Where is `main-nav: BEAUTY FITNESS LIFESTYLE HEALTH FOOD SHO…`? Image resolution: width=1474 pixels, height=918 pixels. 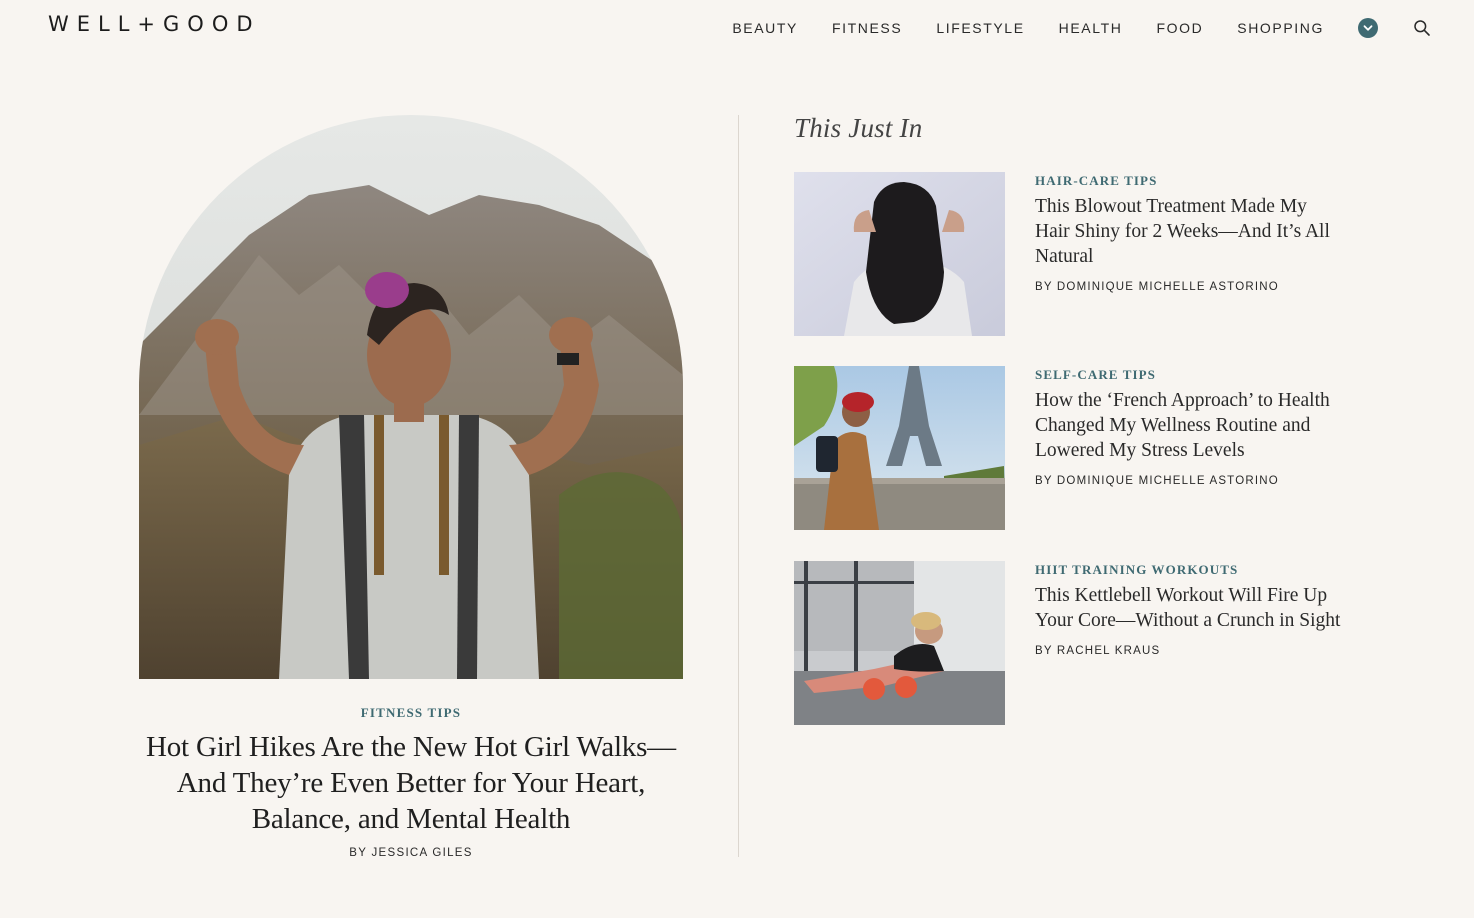
main-nav: BEAUTY FITNESS LIFESTYLE HEALTH FOOD SHO… is located at coordinates (1103, 28).